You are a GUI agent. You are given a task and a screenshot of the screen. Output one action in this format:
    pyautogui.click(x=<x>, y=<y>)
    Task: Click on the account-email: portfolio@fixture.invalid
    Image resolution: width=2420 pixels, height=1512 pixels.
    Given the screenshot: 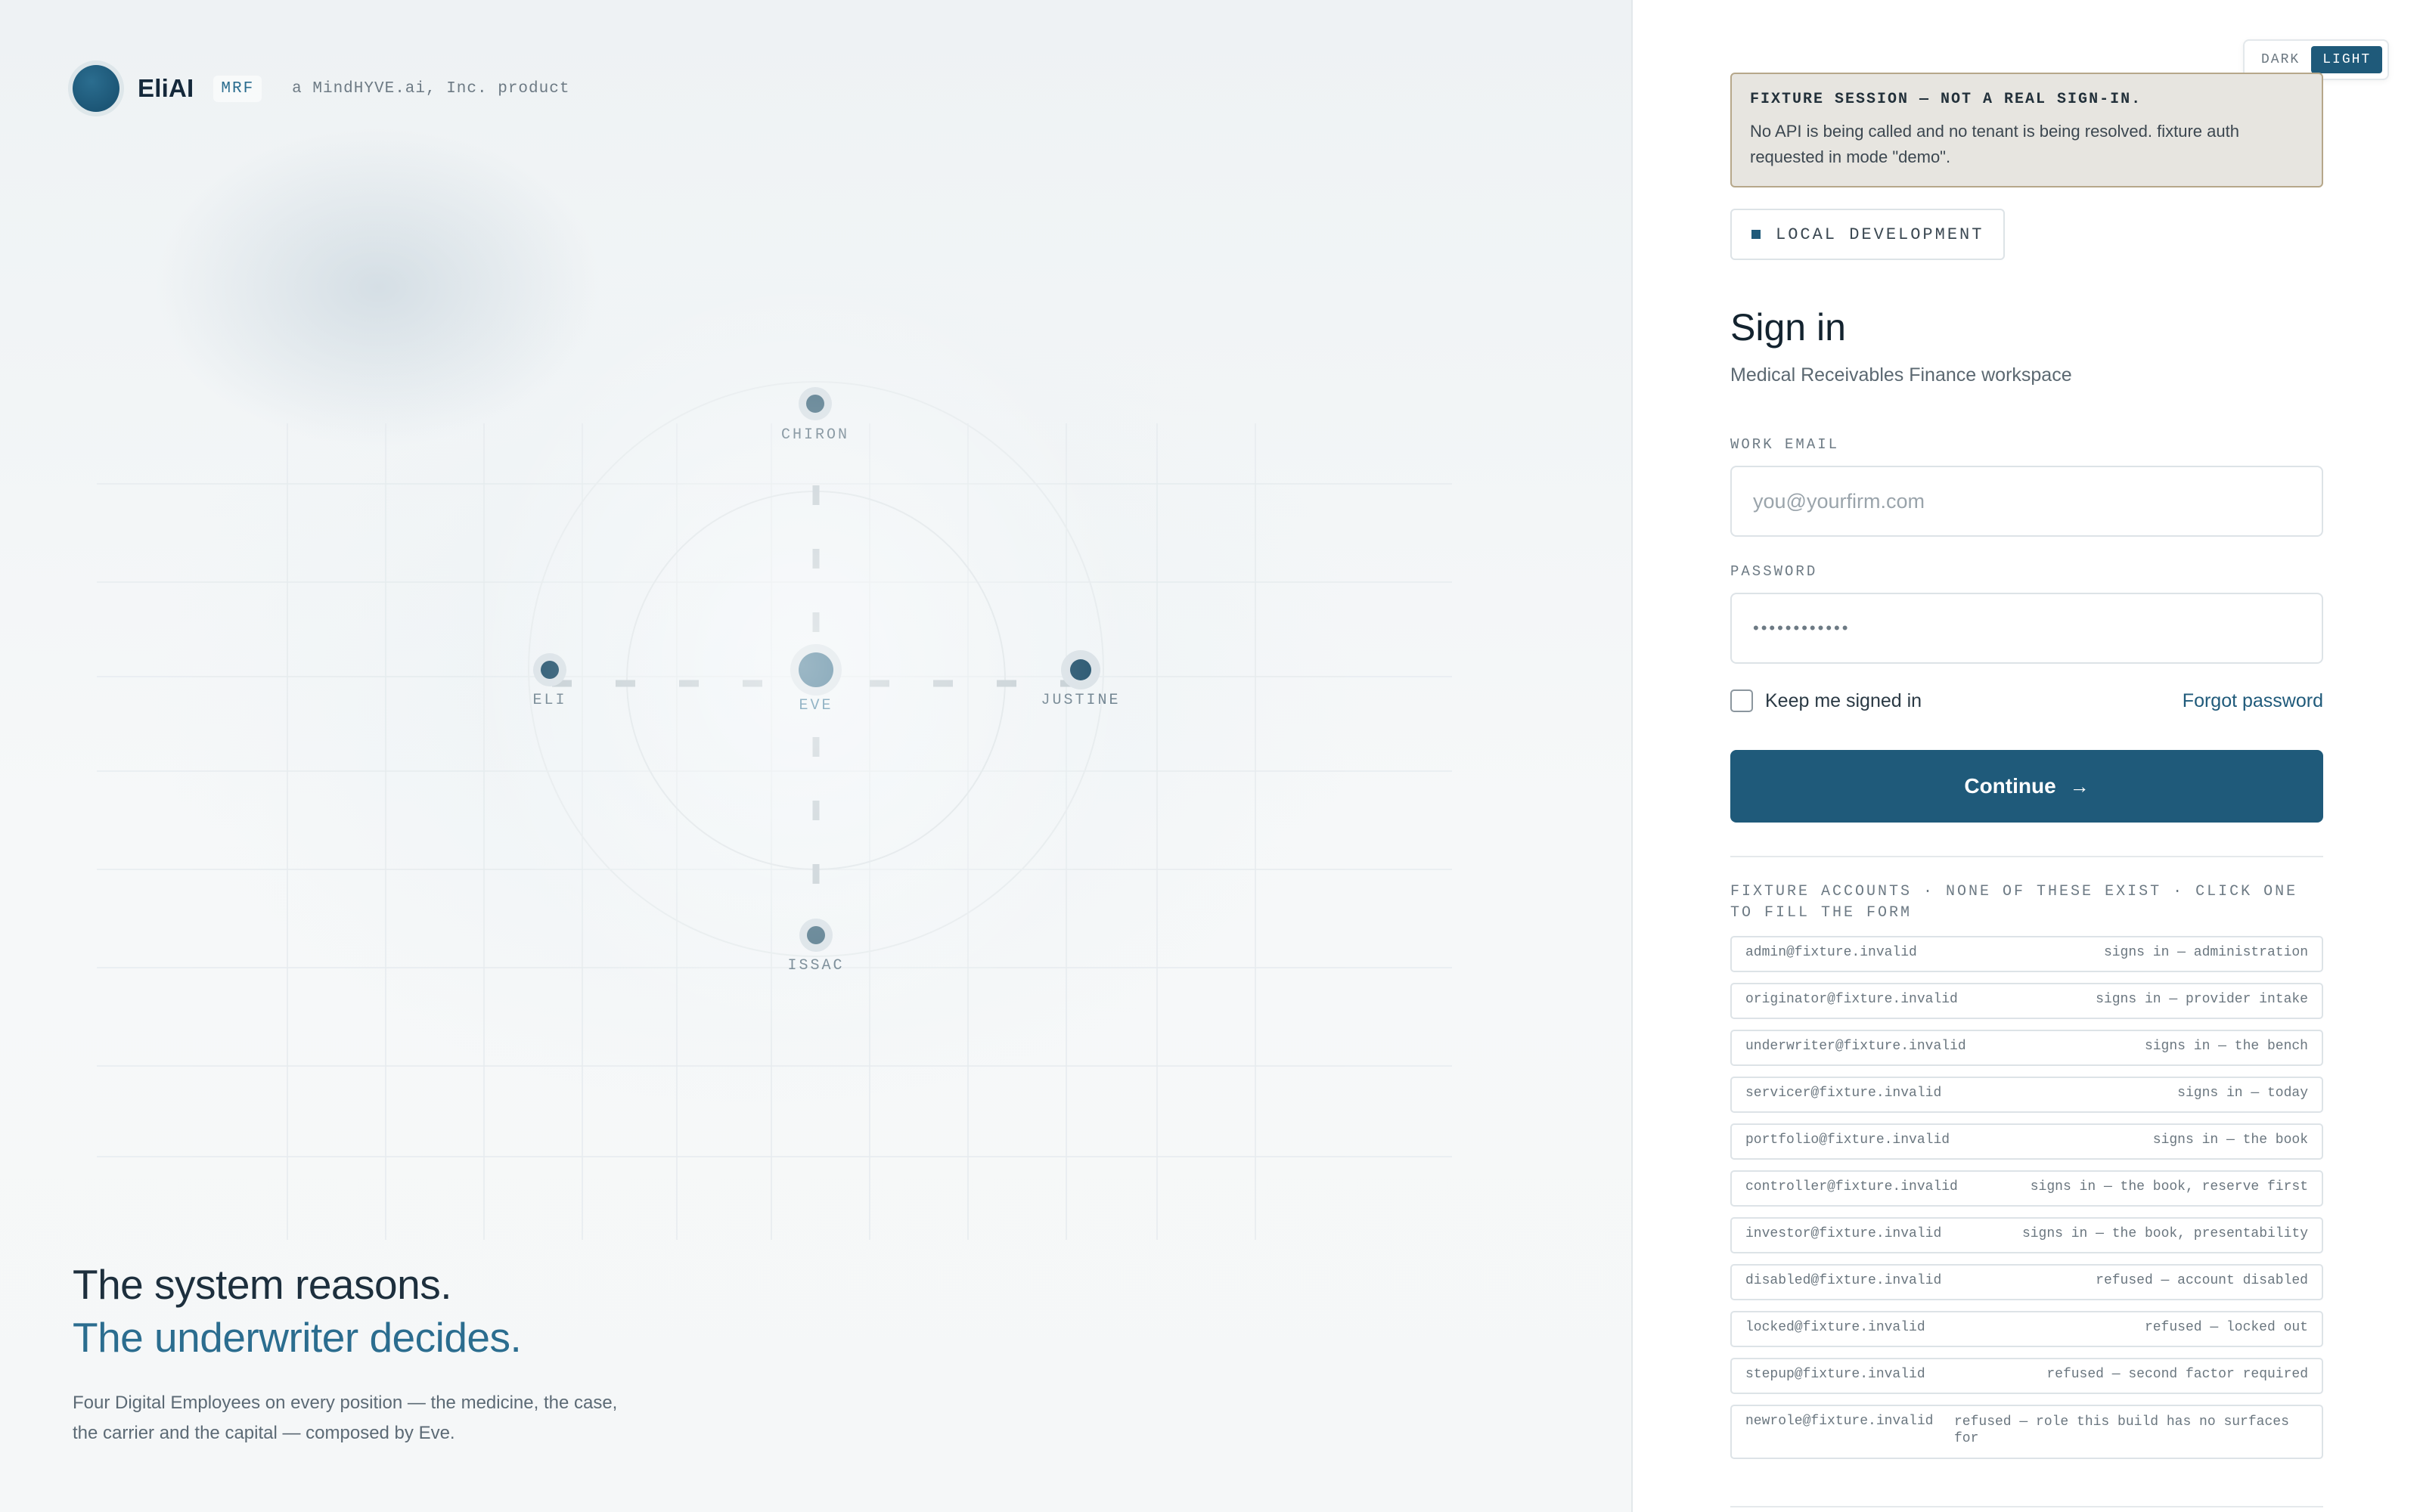 What is the action you would take?
    pyautogui.click(x=1847, y=1140)
    